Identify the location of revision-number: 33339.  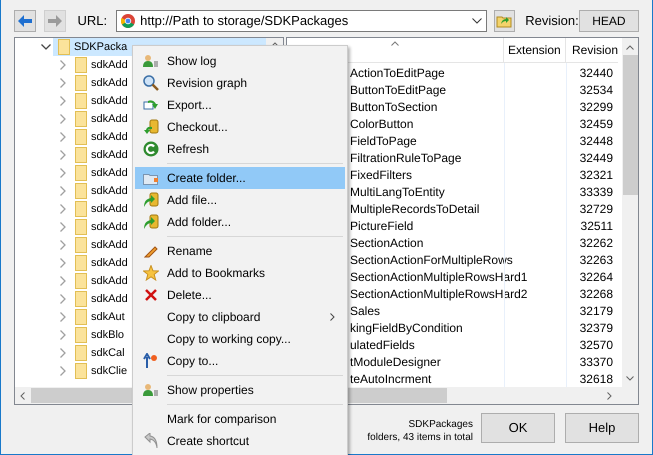
(596, 192).